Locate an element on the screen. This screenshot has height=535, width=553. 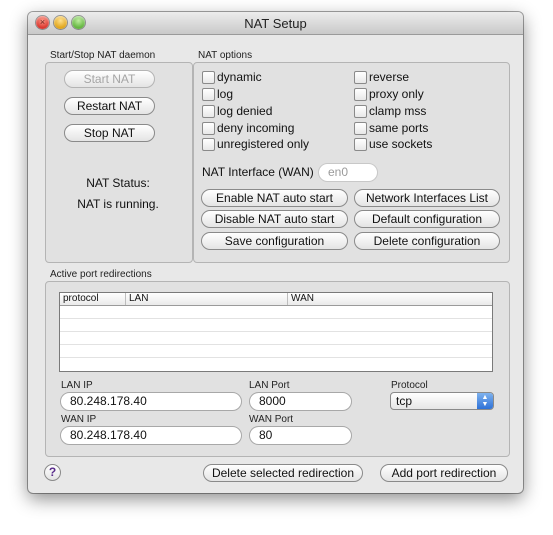
delete-configuration-button: Delete configuration is located at coordinates (427, 241).